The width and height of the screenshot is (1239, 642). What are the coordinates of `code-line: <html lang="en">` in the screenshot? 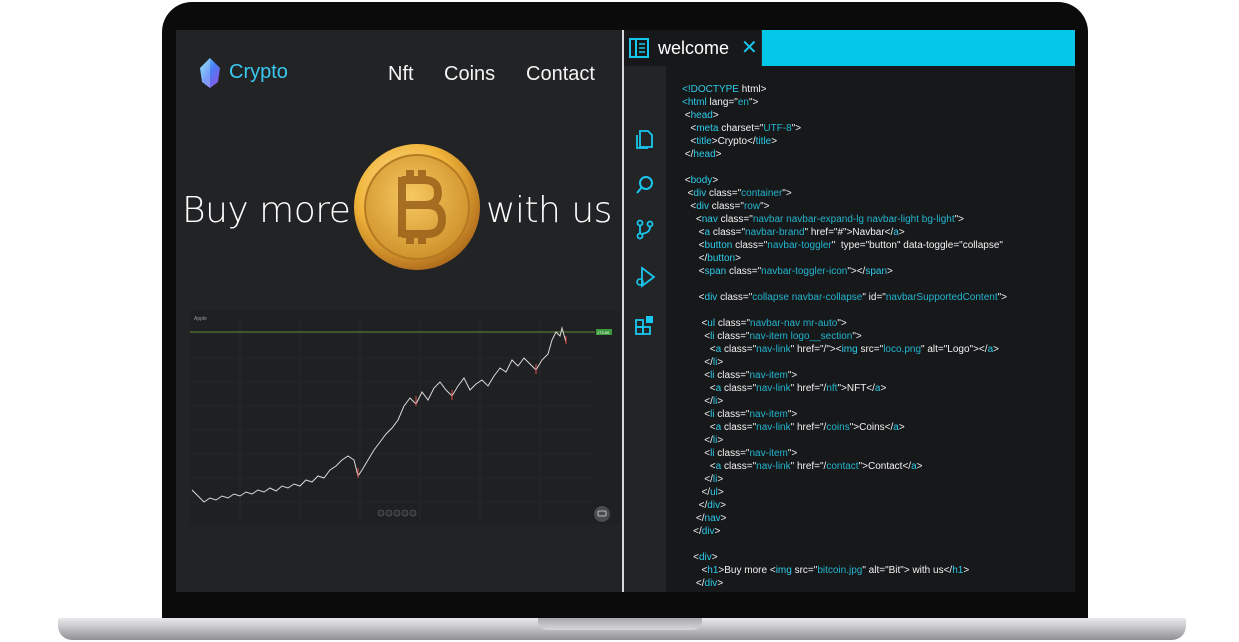 It's located at (720, 102).